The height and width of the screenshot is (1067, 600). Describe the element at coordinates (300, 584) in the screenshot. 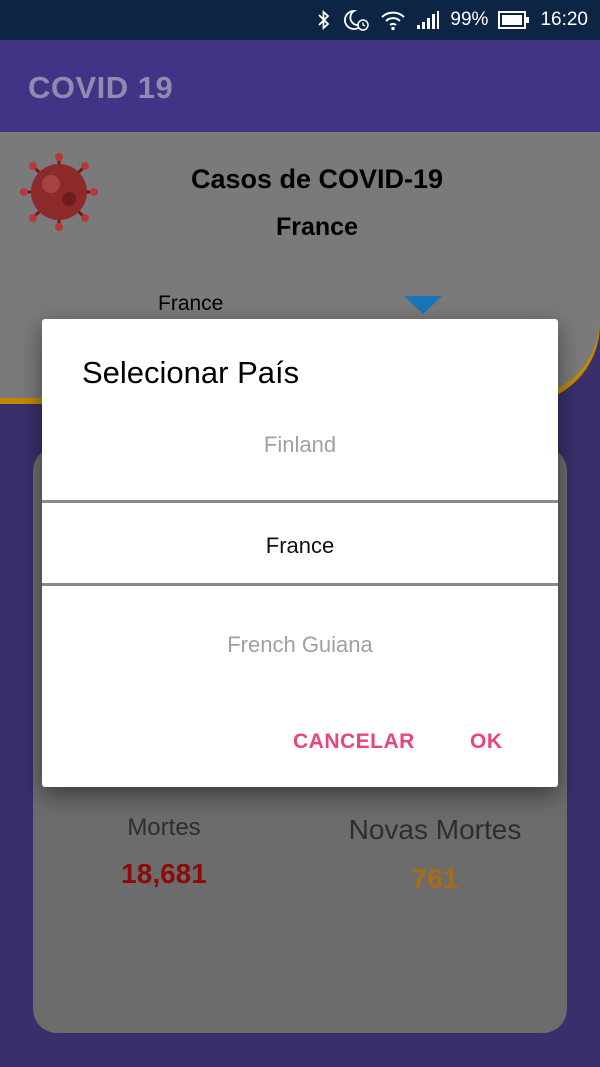

I see `picker-divider-bottom` at that location.